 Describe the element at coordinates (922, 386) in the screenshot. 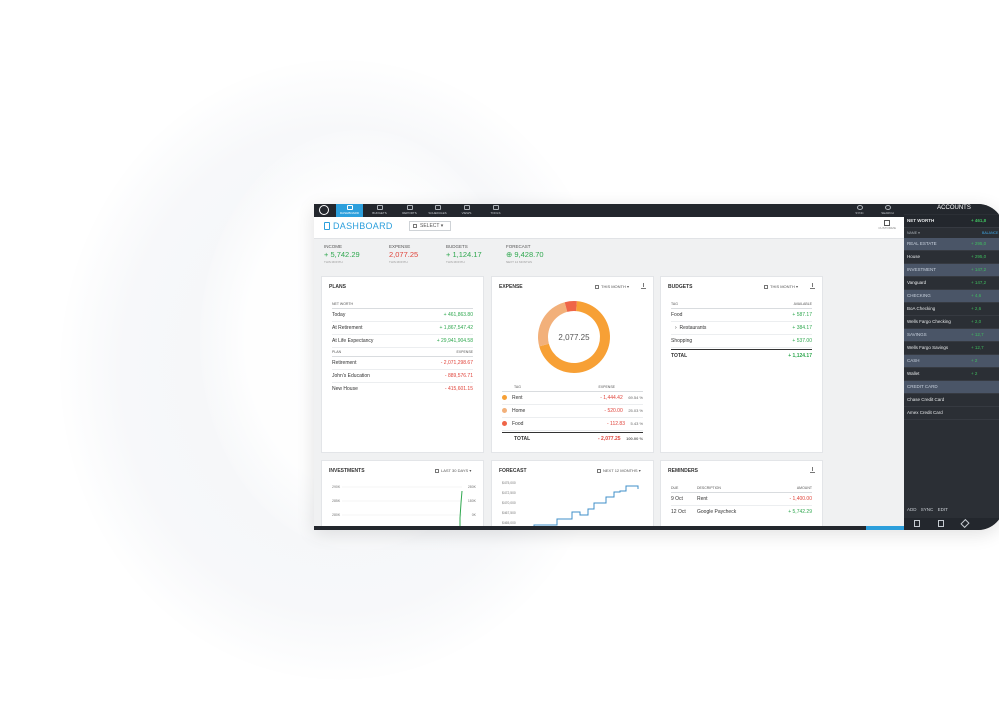

I see `row-label: CREDIT CARD` at that location.